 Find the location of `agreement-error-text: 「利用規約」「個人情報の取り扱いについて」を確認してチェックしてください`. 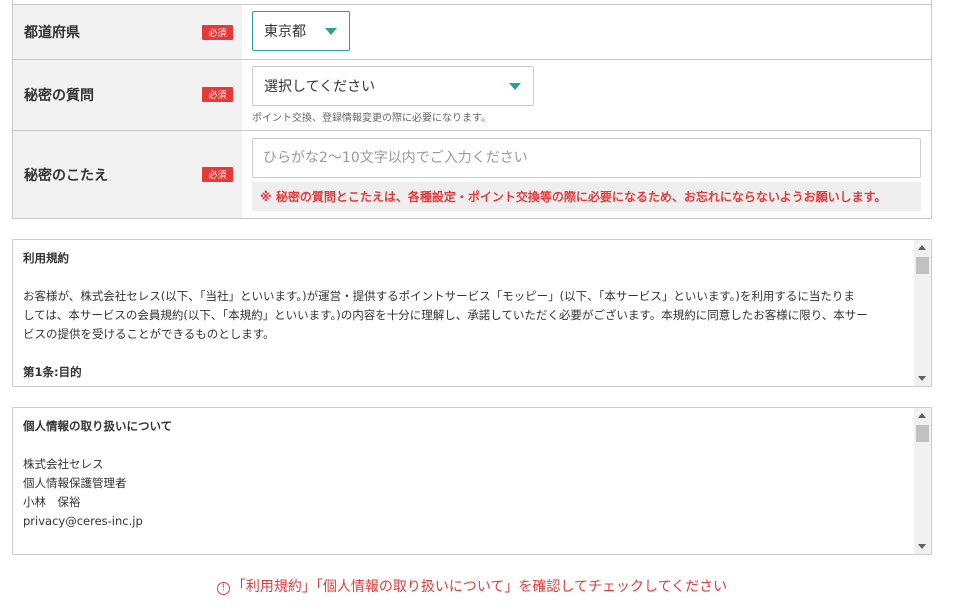

agreement-error-text: 「利用規約」「個人情報の取り扱いについて」を確認してチェックしてください is located at coordinates (479, 587).